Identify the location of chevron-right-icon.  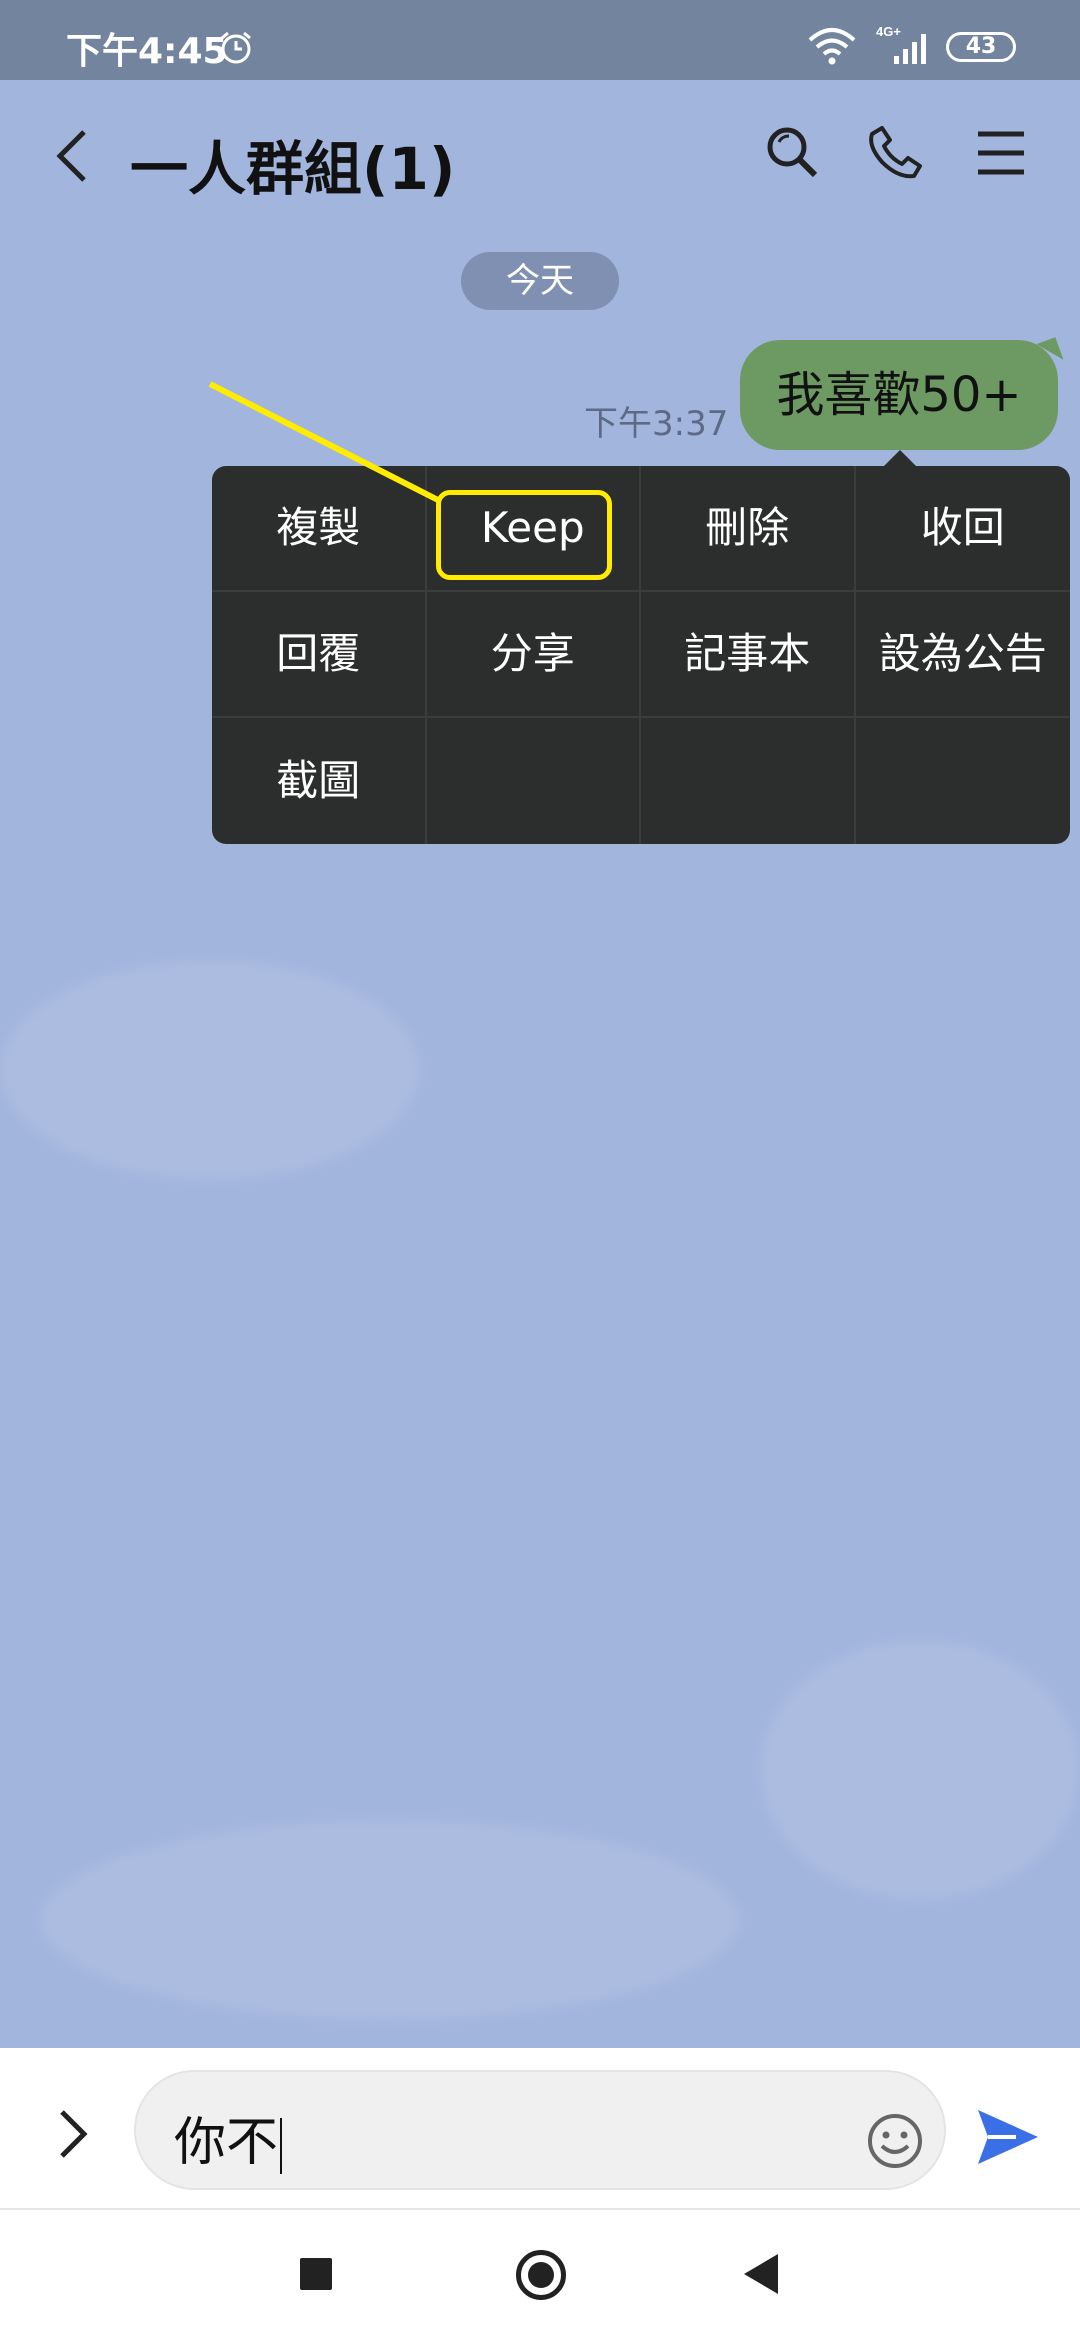
(73, 2136).